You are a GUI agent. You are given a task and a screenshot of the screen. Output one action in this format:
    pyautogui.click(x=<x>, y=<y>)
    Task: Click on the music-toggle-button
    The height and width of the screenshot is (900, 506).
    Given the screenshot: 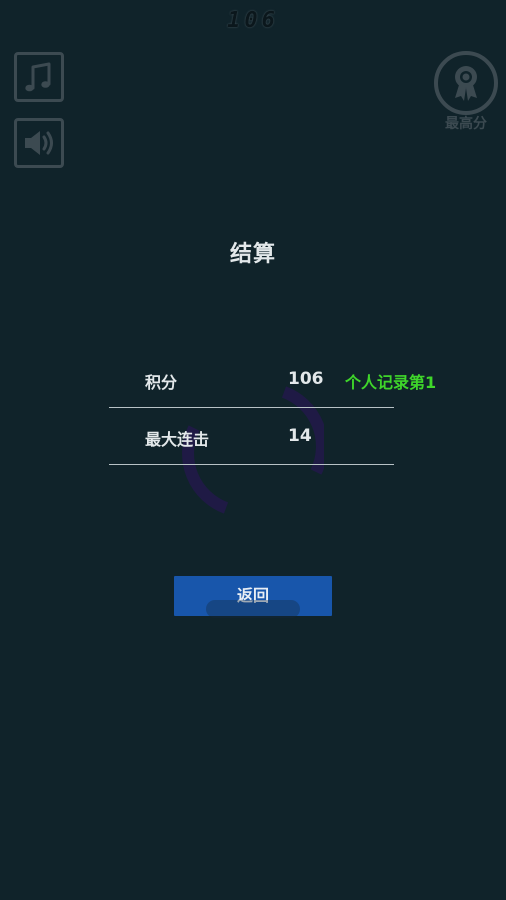 What is the action you would take?
    pyautogui.click(x=39, y=77)
    